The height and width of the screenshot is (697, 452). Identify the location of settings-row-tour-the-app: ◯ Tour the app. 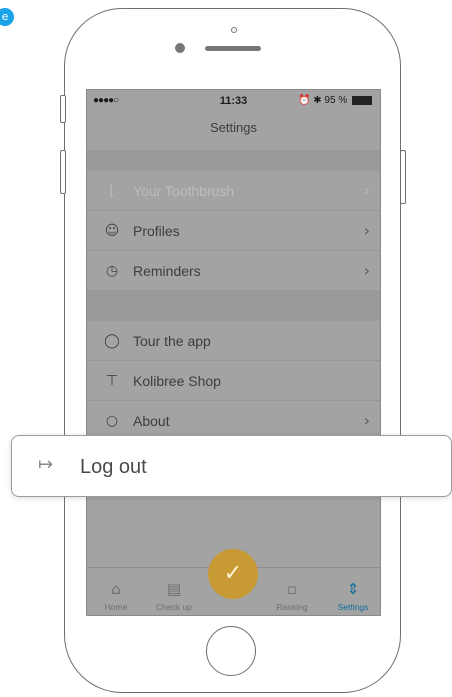
(233, 341).